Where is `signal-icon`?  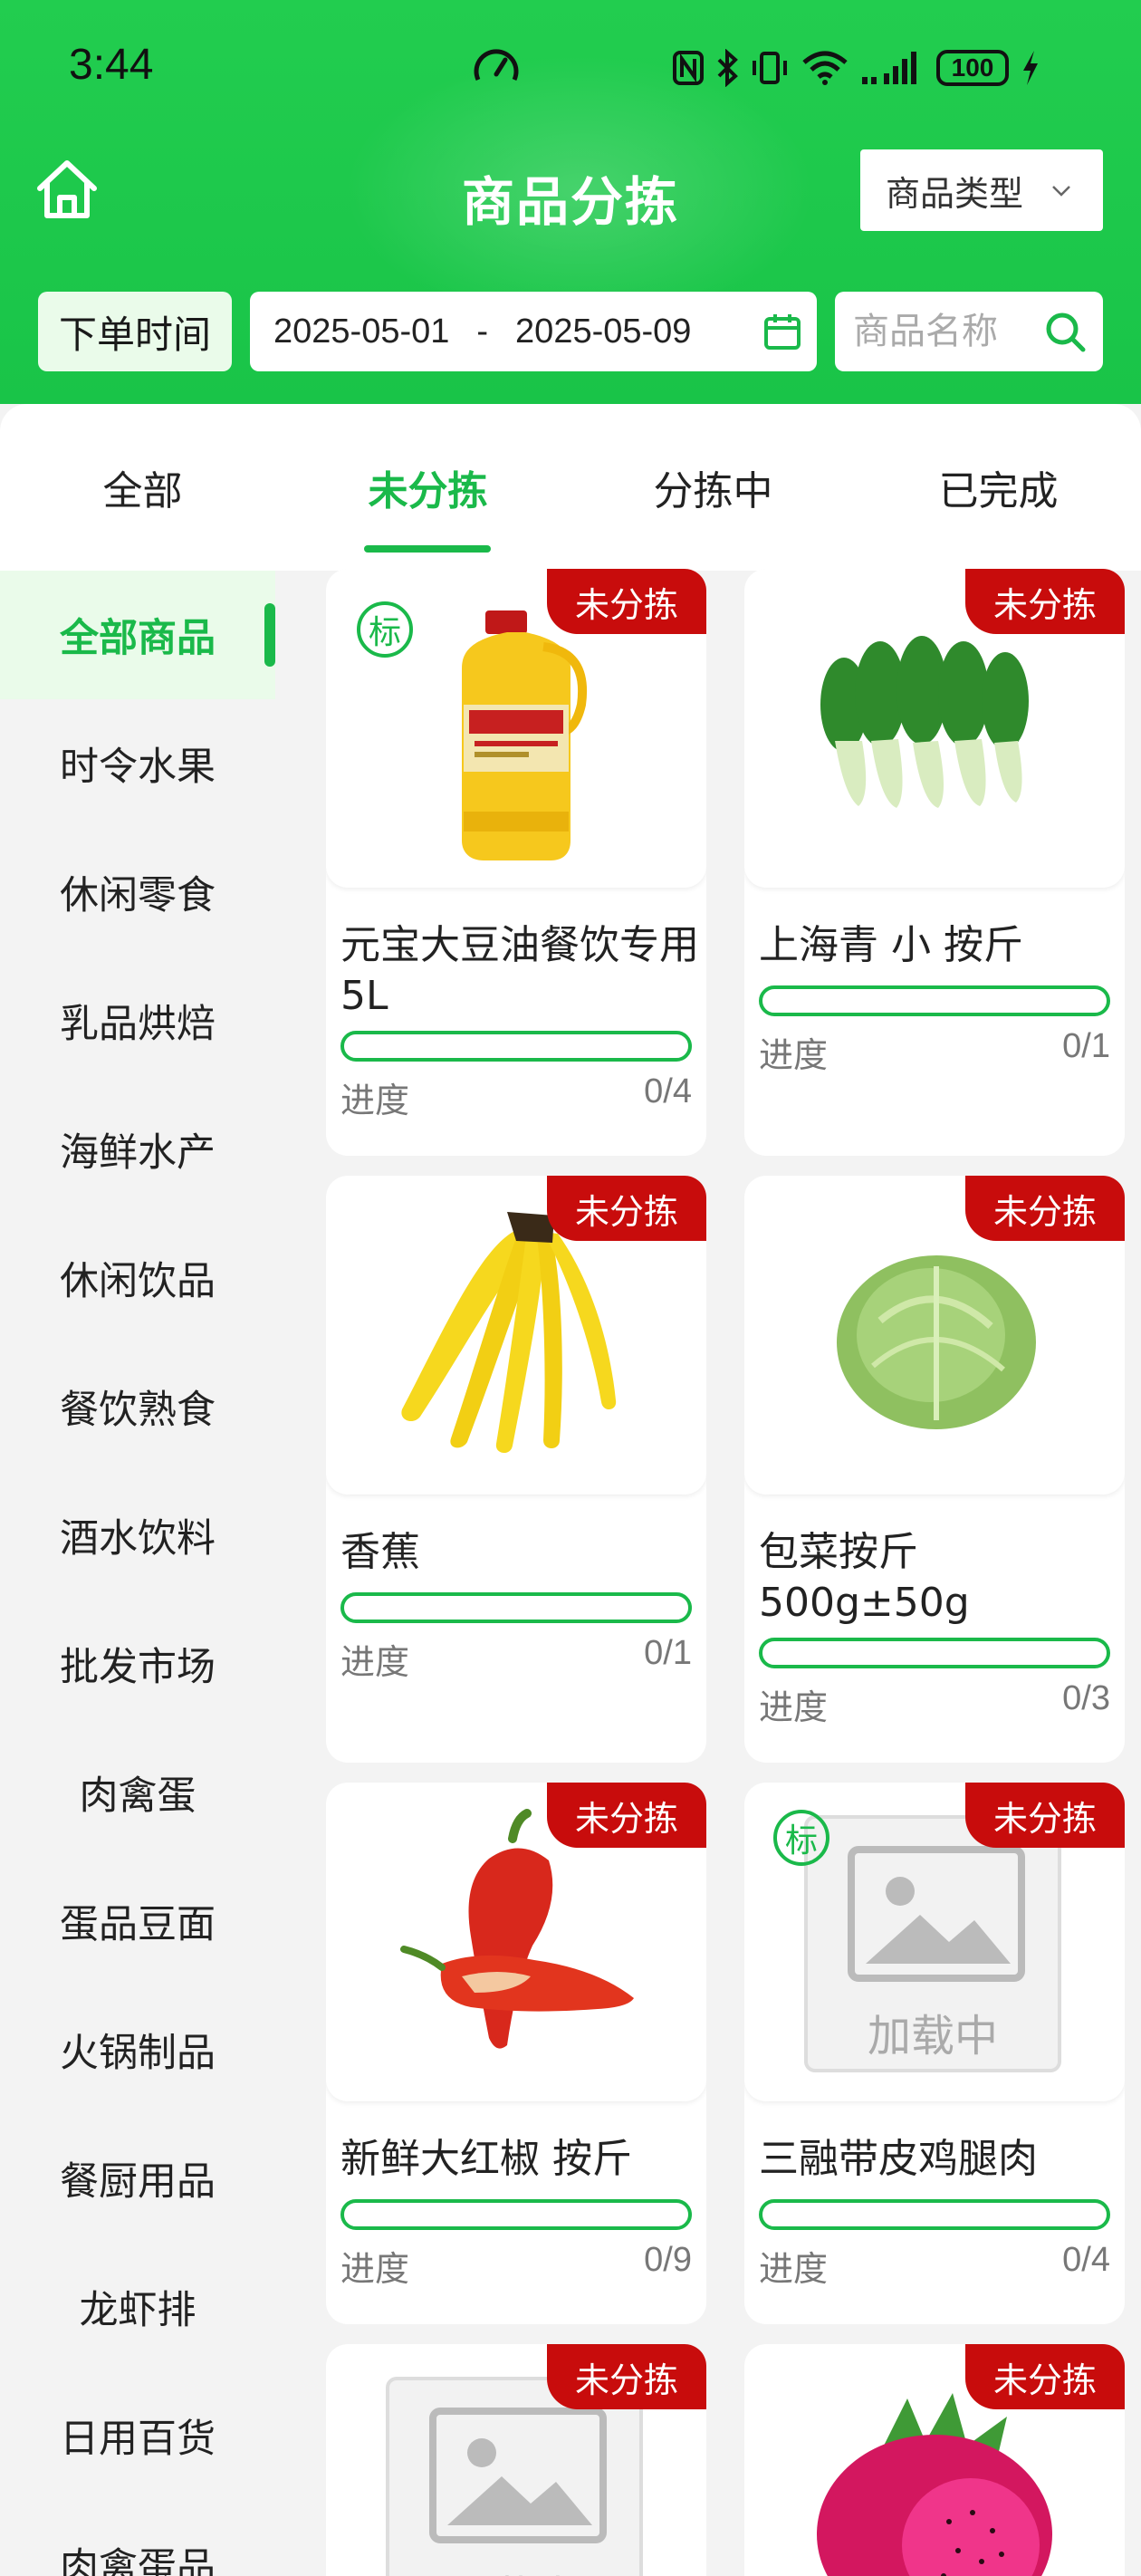 signal-icon is located at coordinates (889, 68).